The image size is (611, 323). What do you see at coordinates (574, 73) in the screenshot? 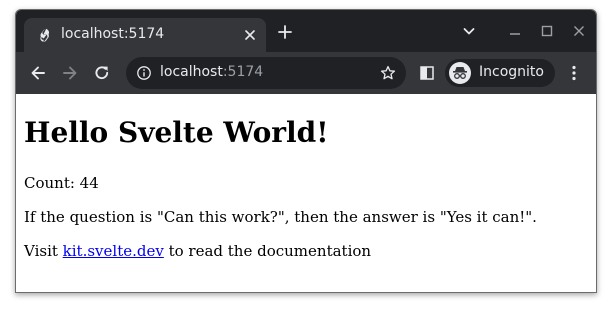
I see `more-menu-icon` at bounding box center [574, 73].